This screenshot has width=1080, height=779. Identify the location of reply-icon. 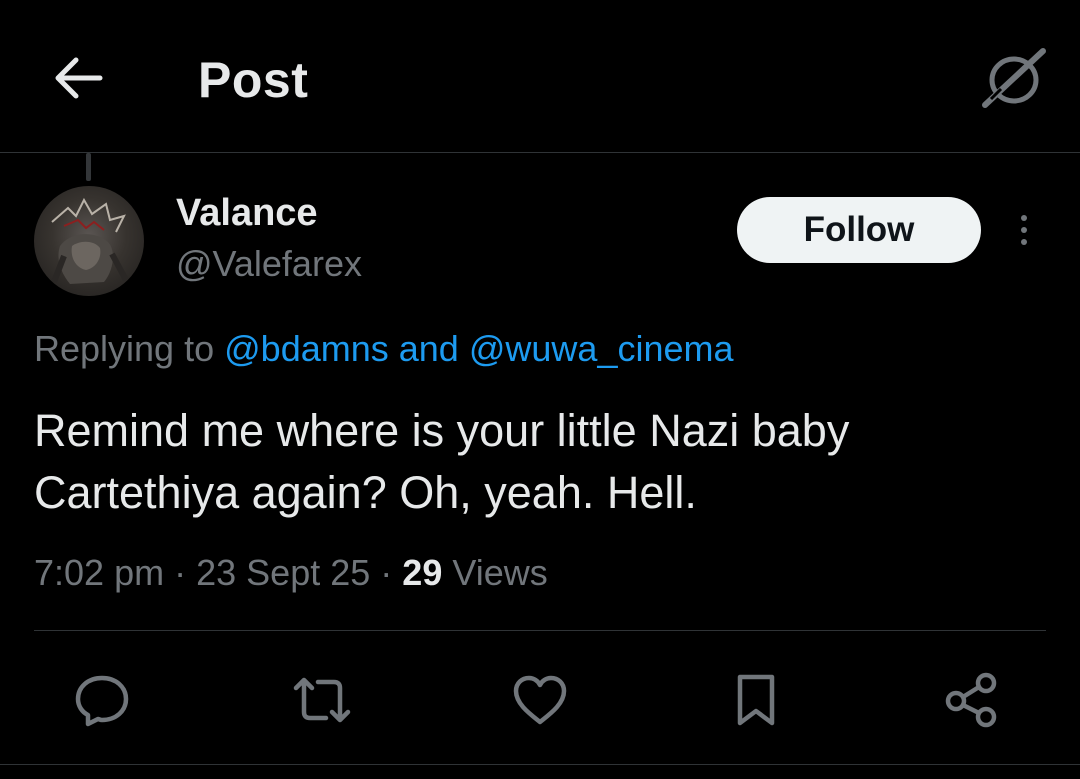
(102, 701).